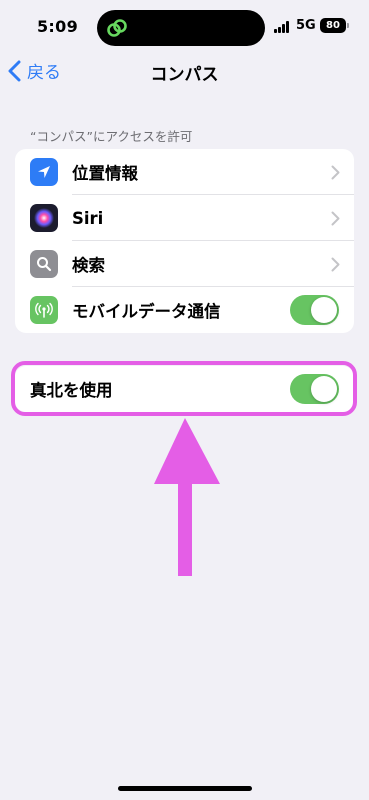 This screenshot has height=800, width=369. Describe the element at coordinates (44, 264) in the screenshot. I see `search-icon` at that location.